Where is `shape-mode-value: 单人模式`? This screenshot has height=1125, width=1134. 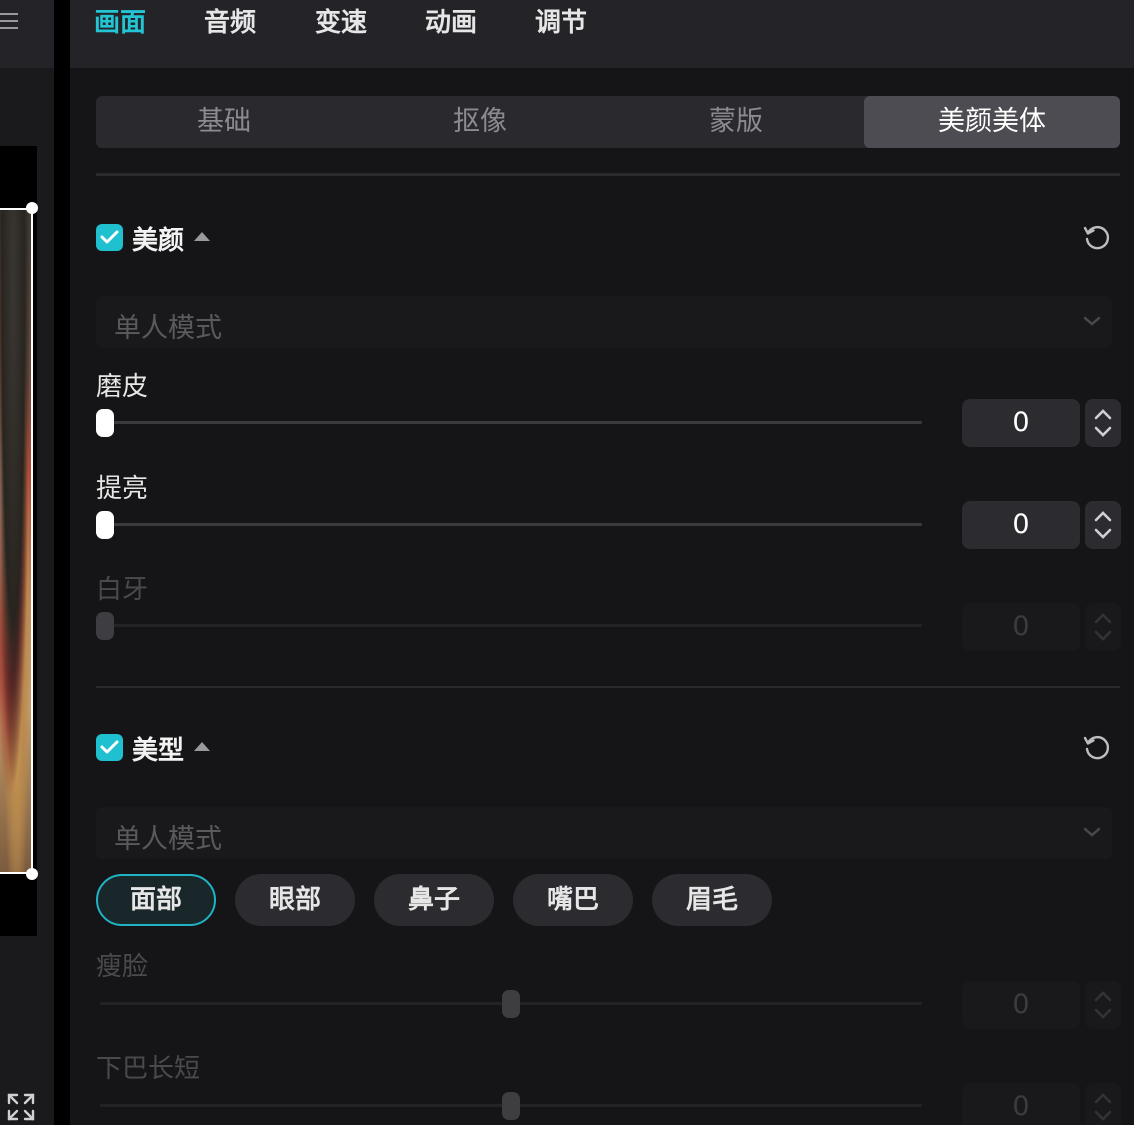 shape-mode-value: 单人模式 is located at coordinates (168, 839).